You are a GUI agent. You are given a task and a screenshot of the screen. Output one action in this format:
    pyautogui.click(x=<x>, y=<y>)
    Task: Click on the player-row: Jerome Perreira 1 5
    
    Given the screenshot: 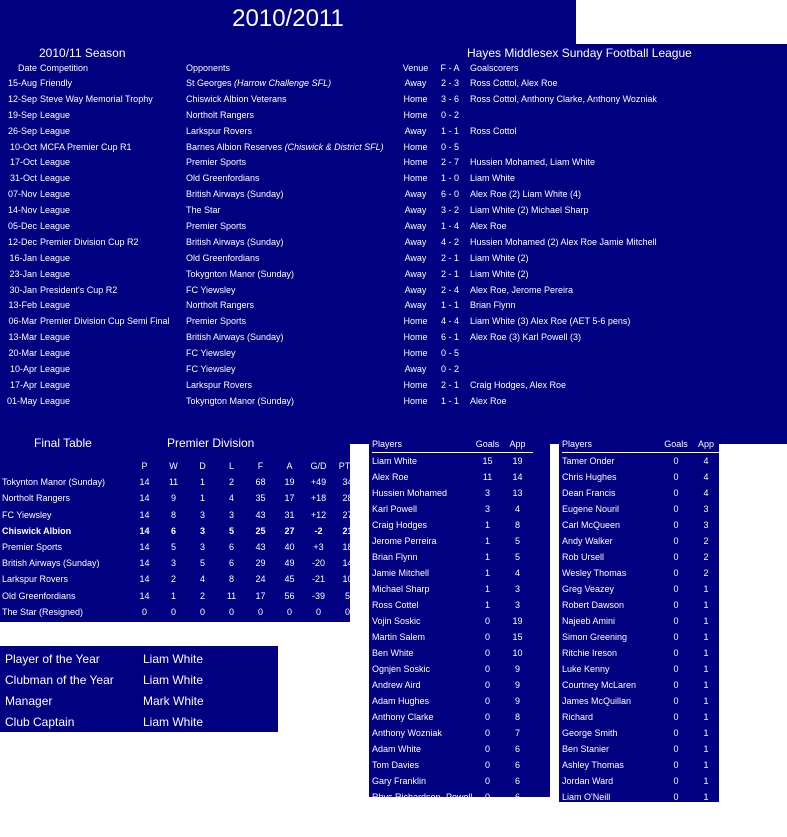 What is the action you would take?
    pyautogui.click(x=452, y=541)
    